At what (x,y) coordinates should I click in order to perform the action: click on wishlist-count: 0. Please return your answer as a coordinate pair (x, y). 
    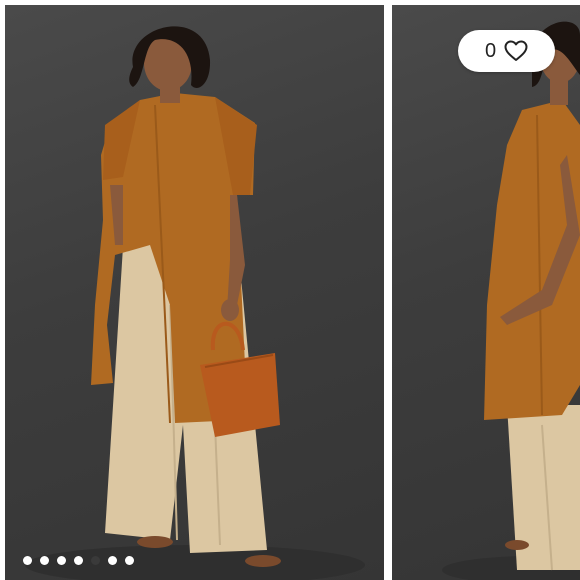
    Looking at the image, I should click on (490, 51).